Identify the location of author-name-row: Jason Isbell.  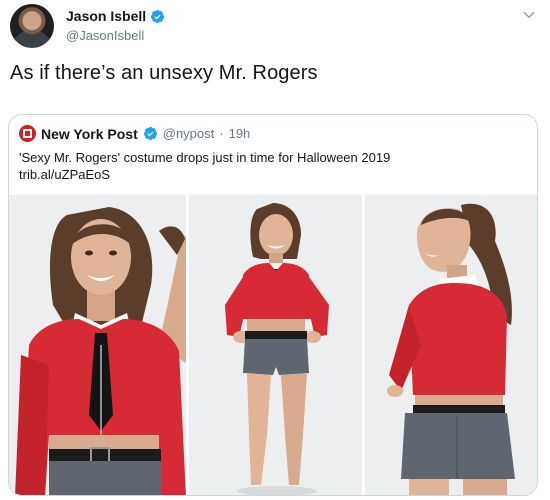
(115, 16).